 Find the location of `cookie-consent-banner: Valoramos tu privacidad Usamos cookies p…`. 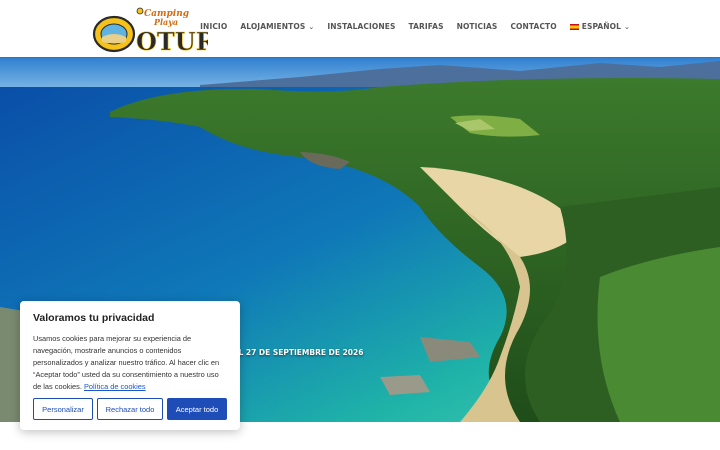

cookie-consent-banner: Valoramos tu privacidad Usamos cookies p… is located at coordinates (130, 365).